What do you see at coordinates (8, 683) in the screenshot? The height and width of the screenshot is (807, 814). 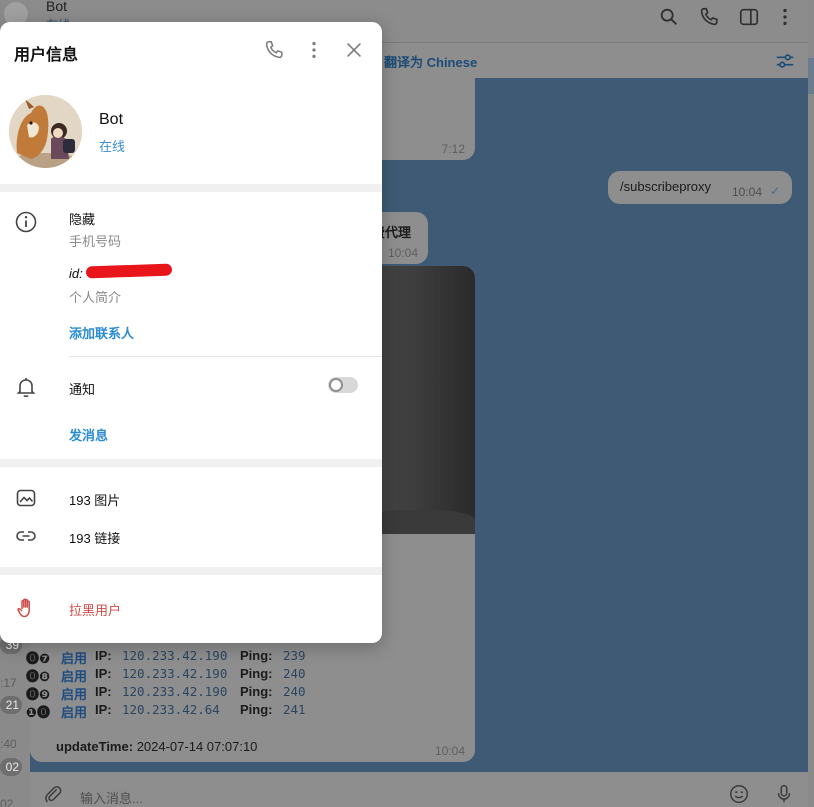 I see `chat-time: :17` at bounding box center [8, 683].